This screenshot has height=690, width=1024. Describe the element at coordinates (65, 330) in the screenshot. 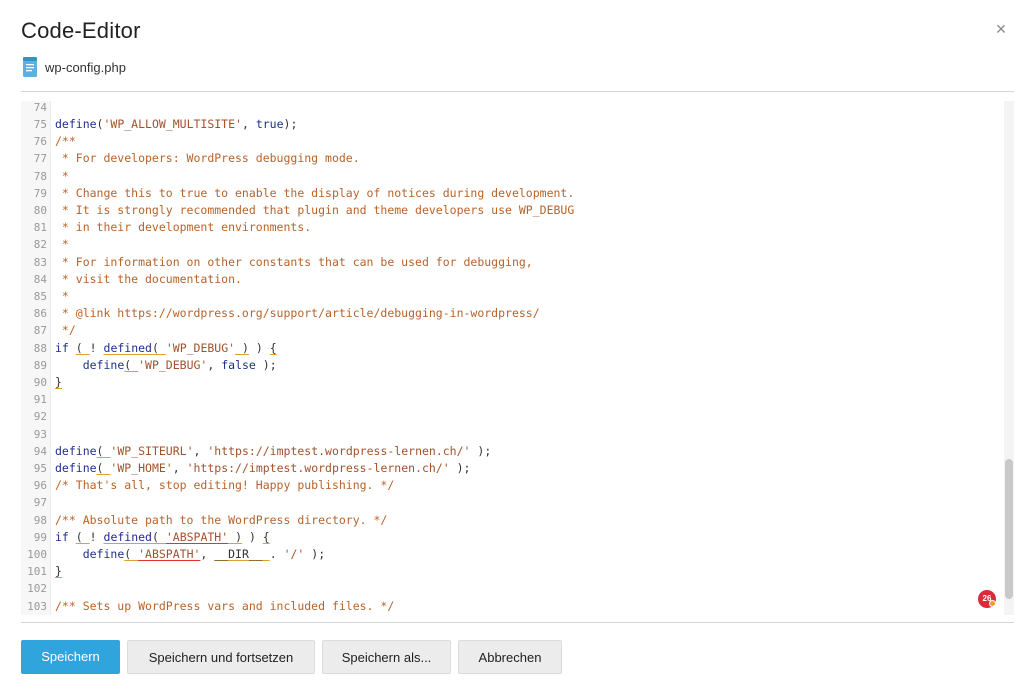

I see `code-text: */` at that location.